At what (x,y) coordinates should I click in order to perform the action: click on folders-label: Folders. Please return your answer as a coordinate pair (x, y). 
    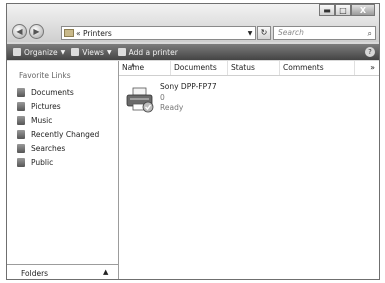
    Looking at the image, I should click on (35, 273).